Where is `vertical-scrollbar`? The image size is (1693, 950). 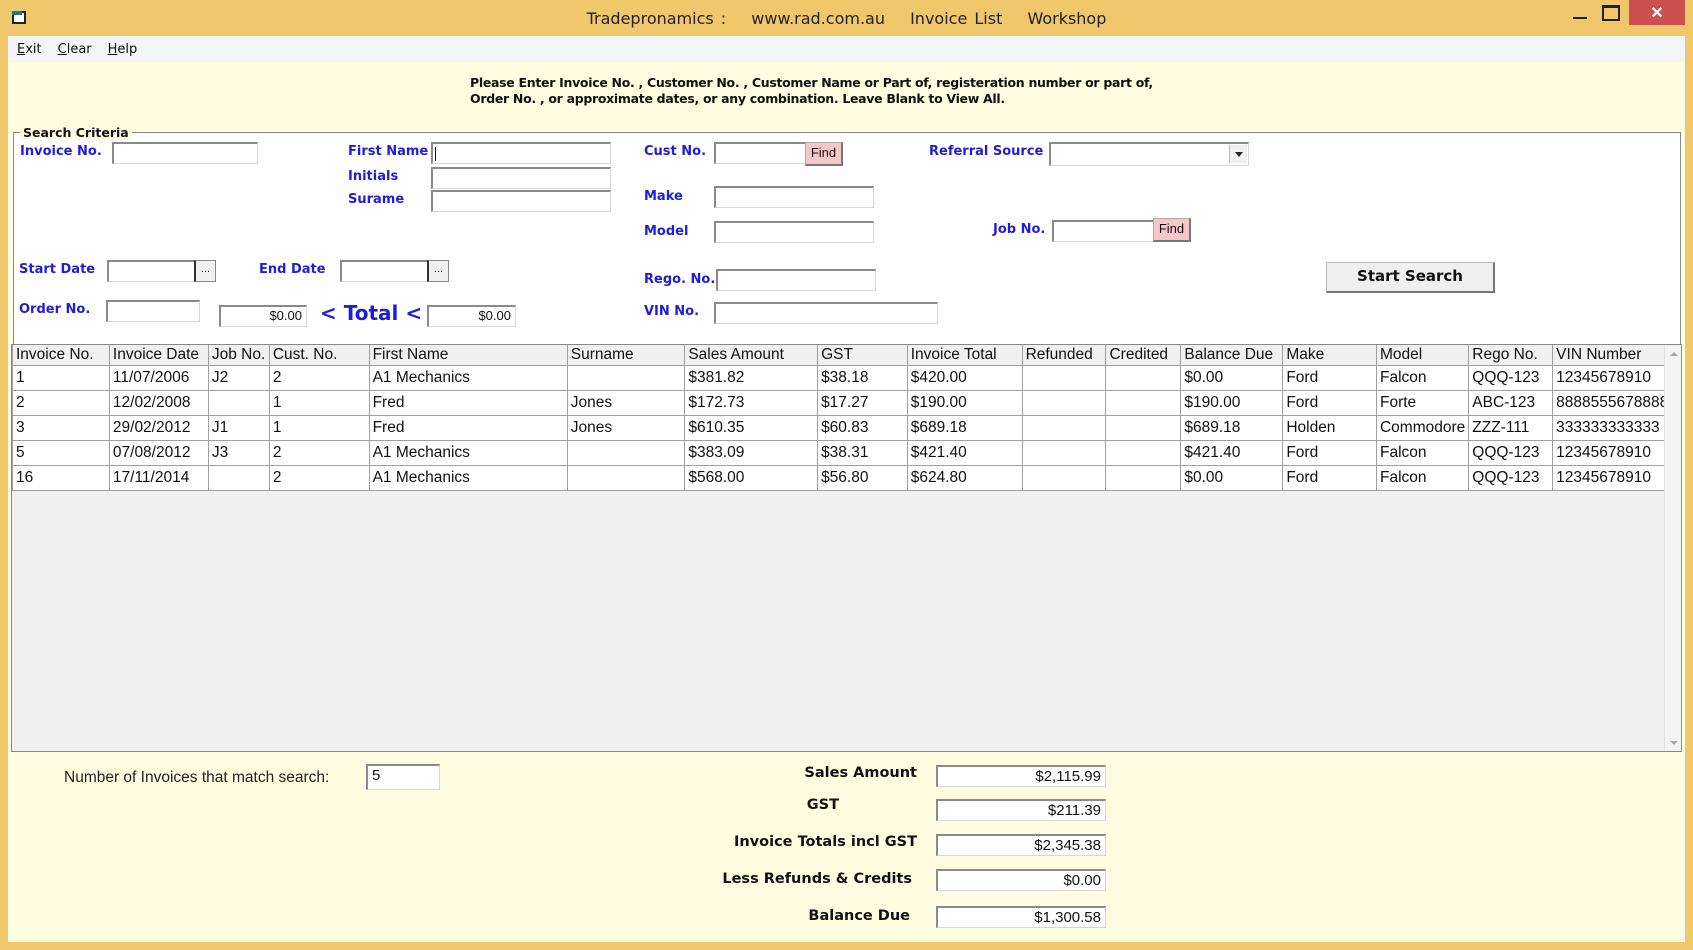 vertical-scrollbar is located at coordinates (1672, 548).